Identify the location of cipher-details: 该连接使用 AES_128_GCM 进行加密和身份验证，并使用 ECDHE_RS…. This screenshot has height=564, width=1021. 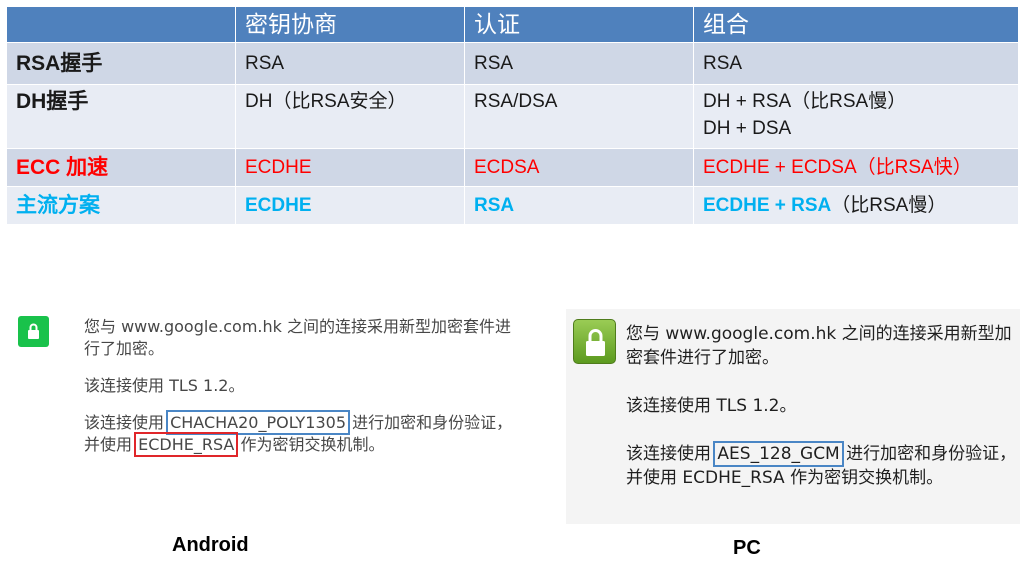
(822, 465).